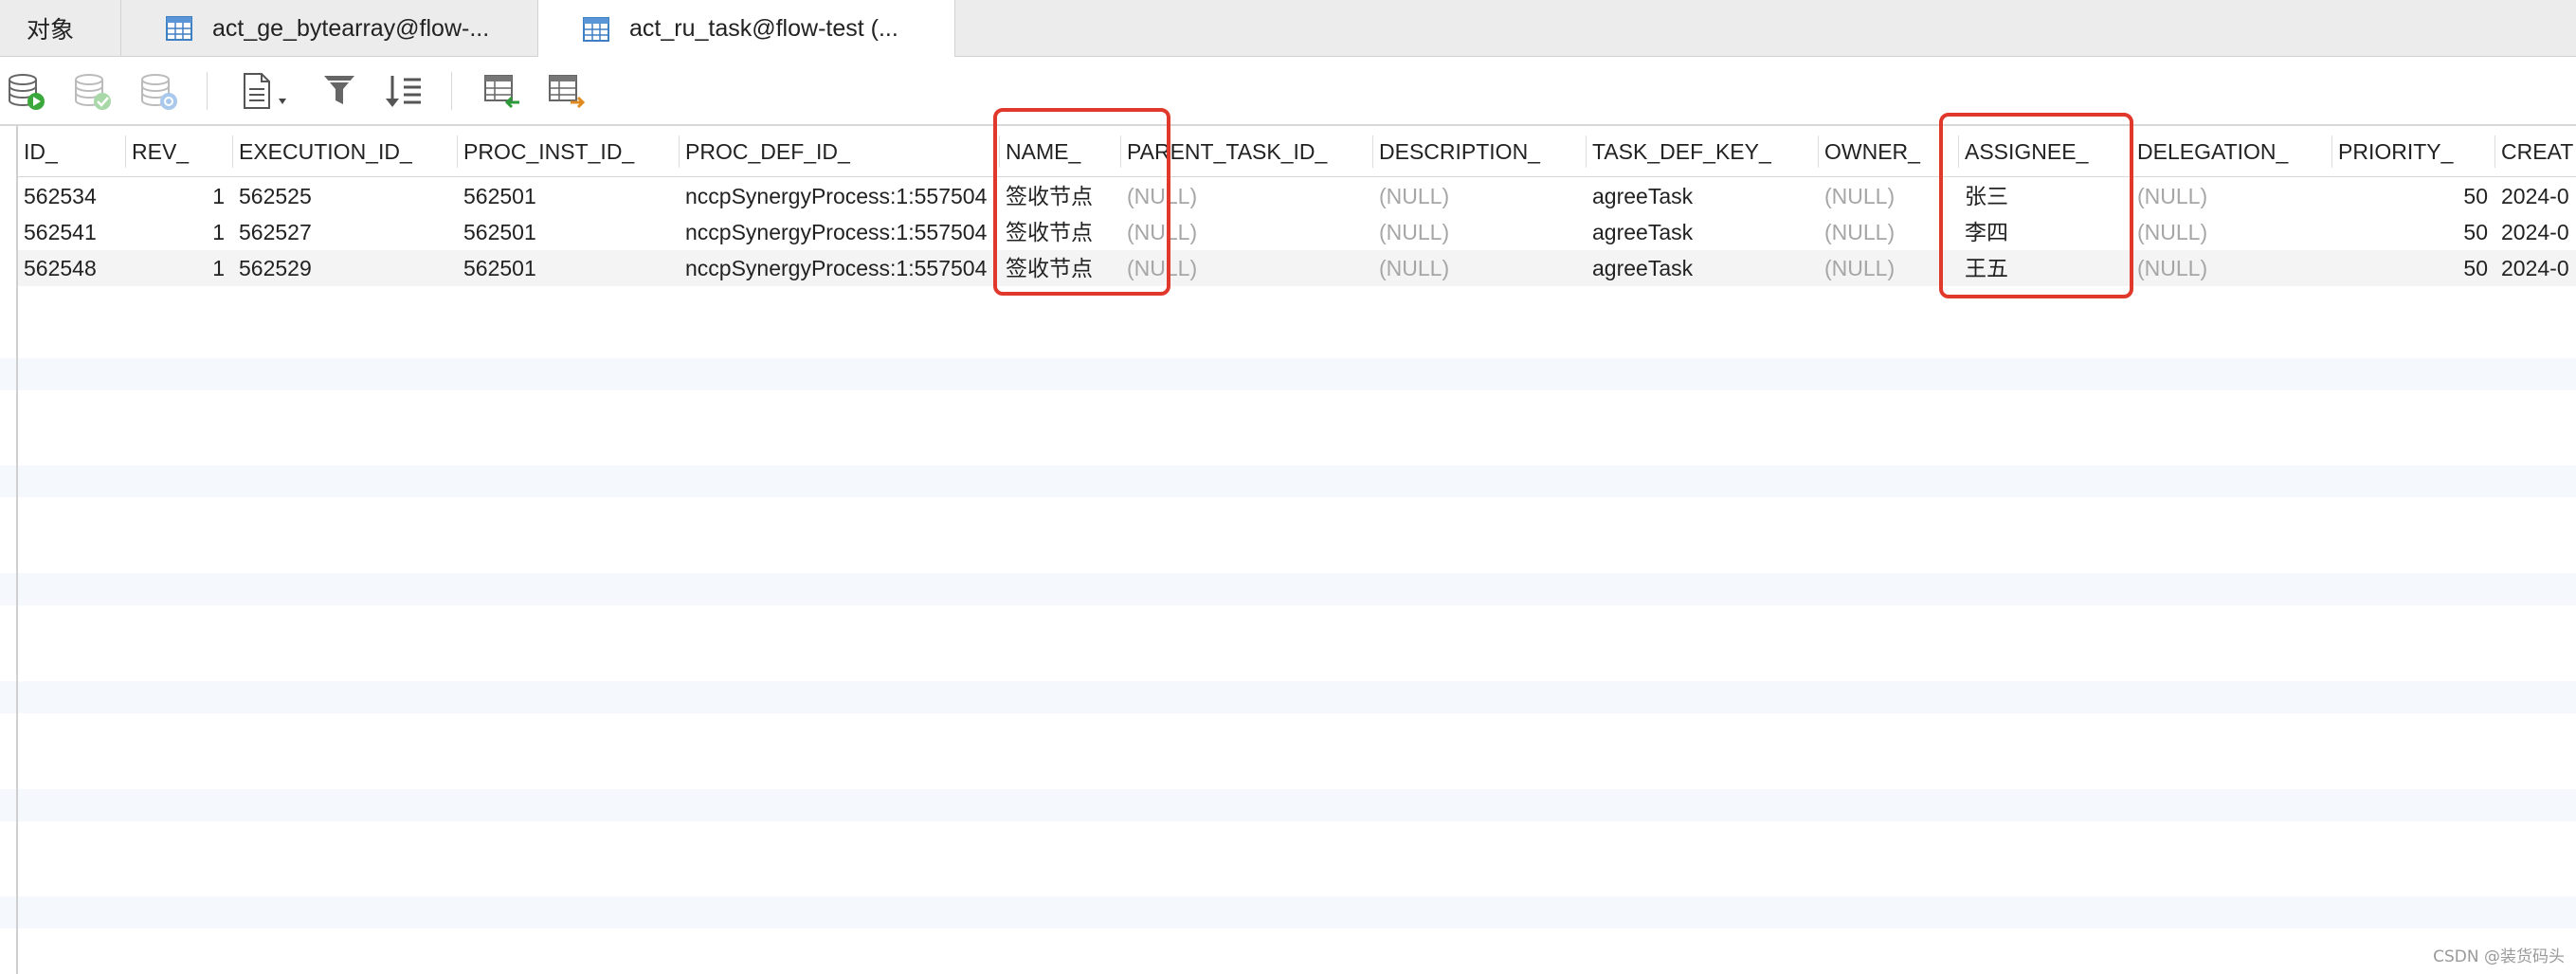 This screenshot has width=2576, height=974. I want to click on db-commit-icon, so click(93, 91).